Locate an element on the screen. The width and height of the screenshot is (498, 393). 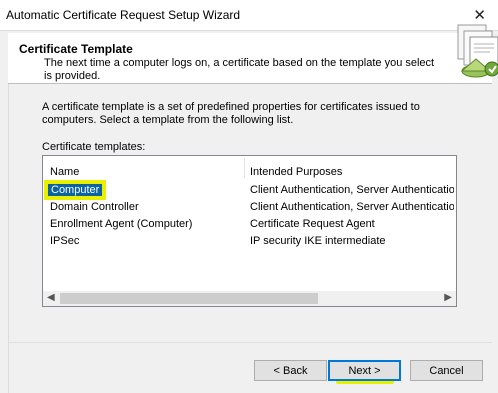
certificate-wizard-icon is located at coordinates (477, 51).